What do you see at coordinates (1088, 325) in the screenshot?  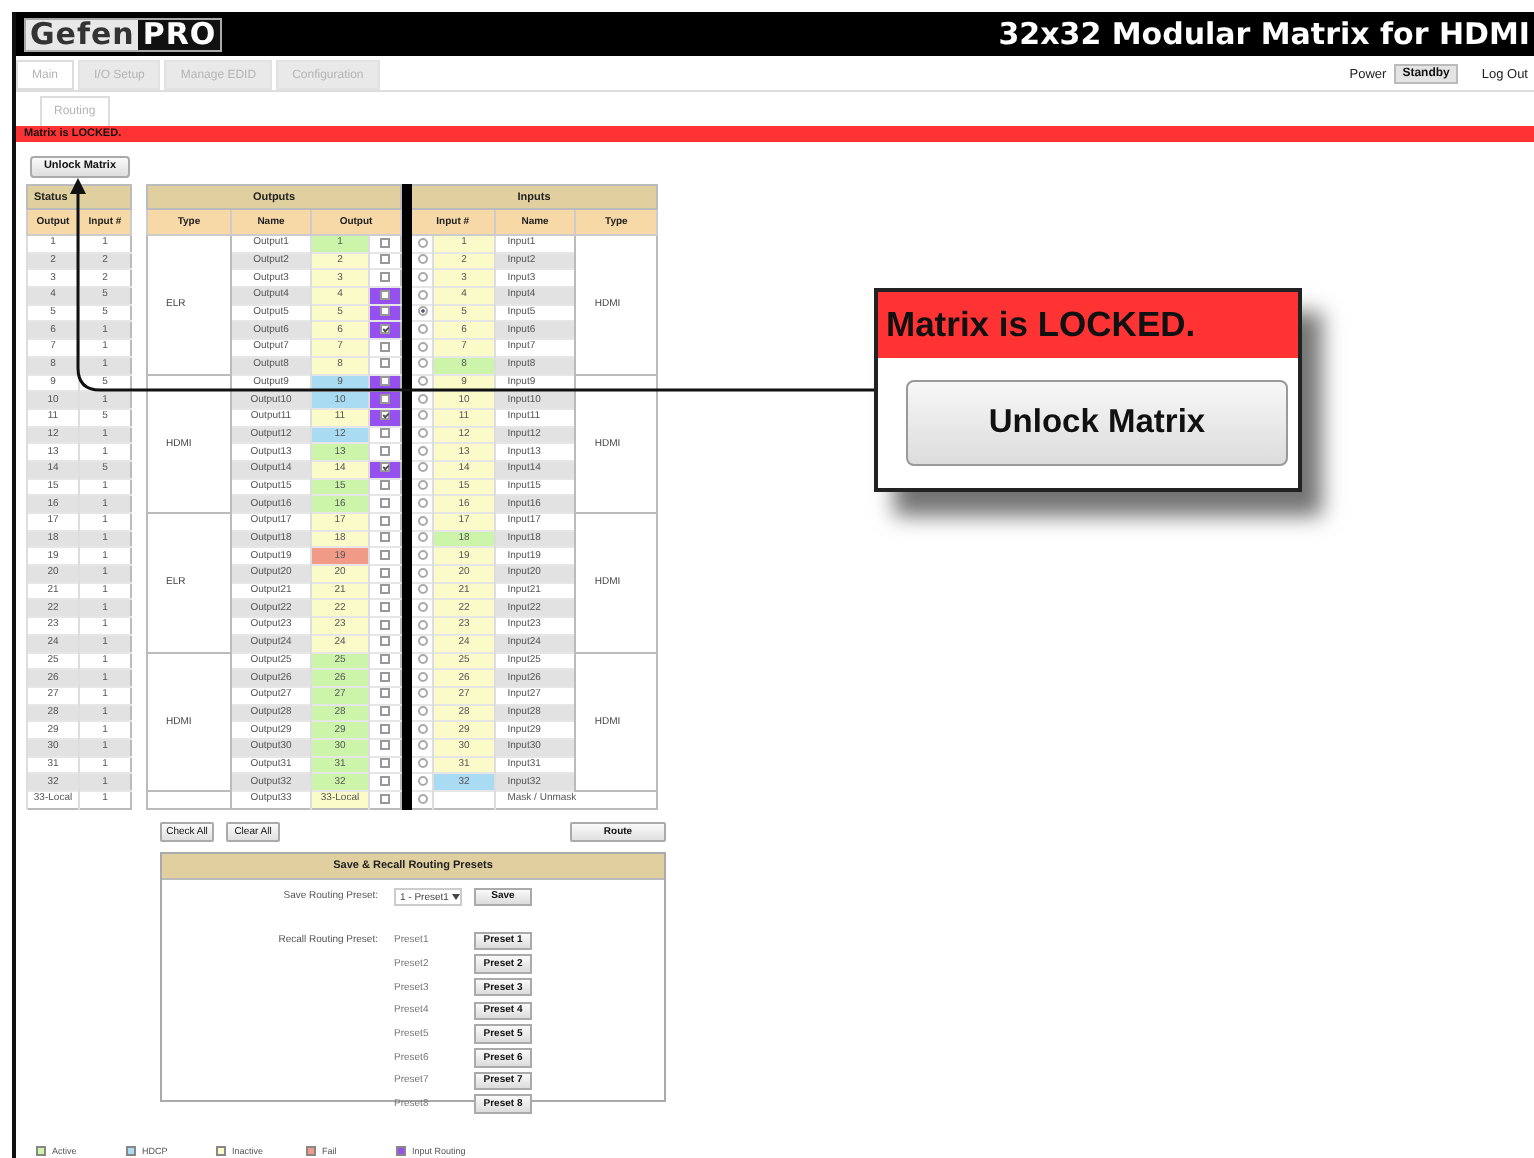 I see `lock-banner: Matrix is LOCKED.` at bounding box center [1088, 325].